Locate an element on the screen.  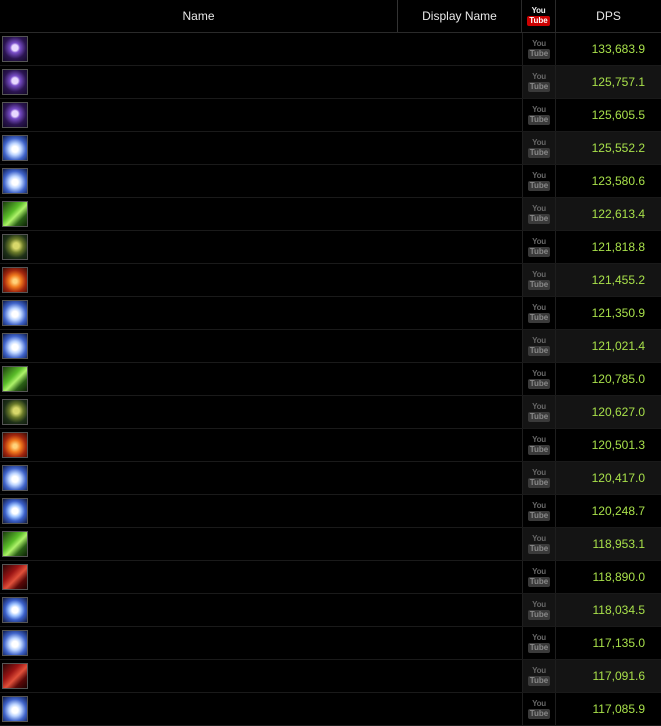
table-row: You Tube 123,580.6 is located at coordinates (330, 181).